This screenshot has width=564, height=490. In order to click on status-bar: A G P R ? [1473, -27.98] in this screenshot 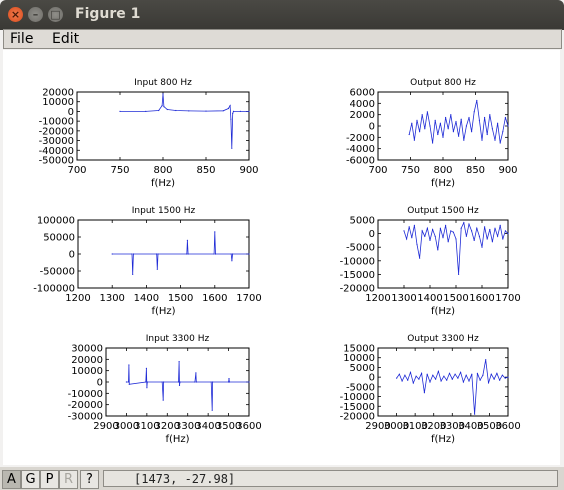, I will do `click(282, 478)`.